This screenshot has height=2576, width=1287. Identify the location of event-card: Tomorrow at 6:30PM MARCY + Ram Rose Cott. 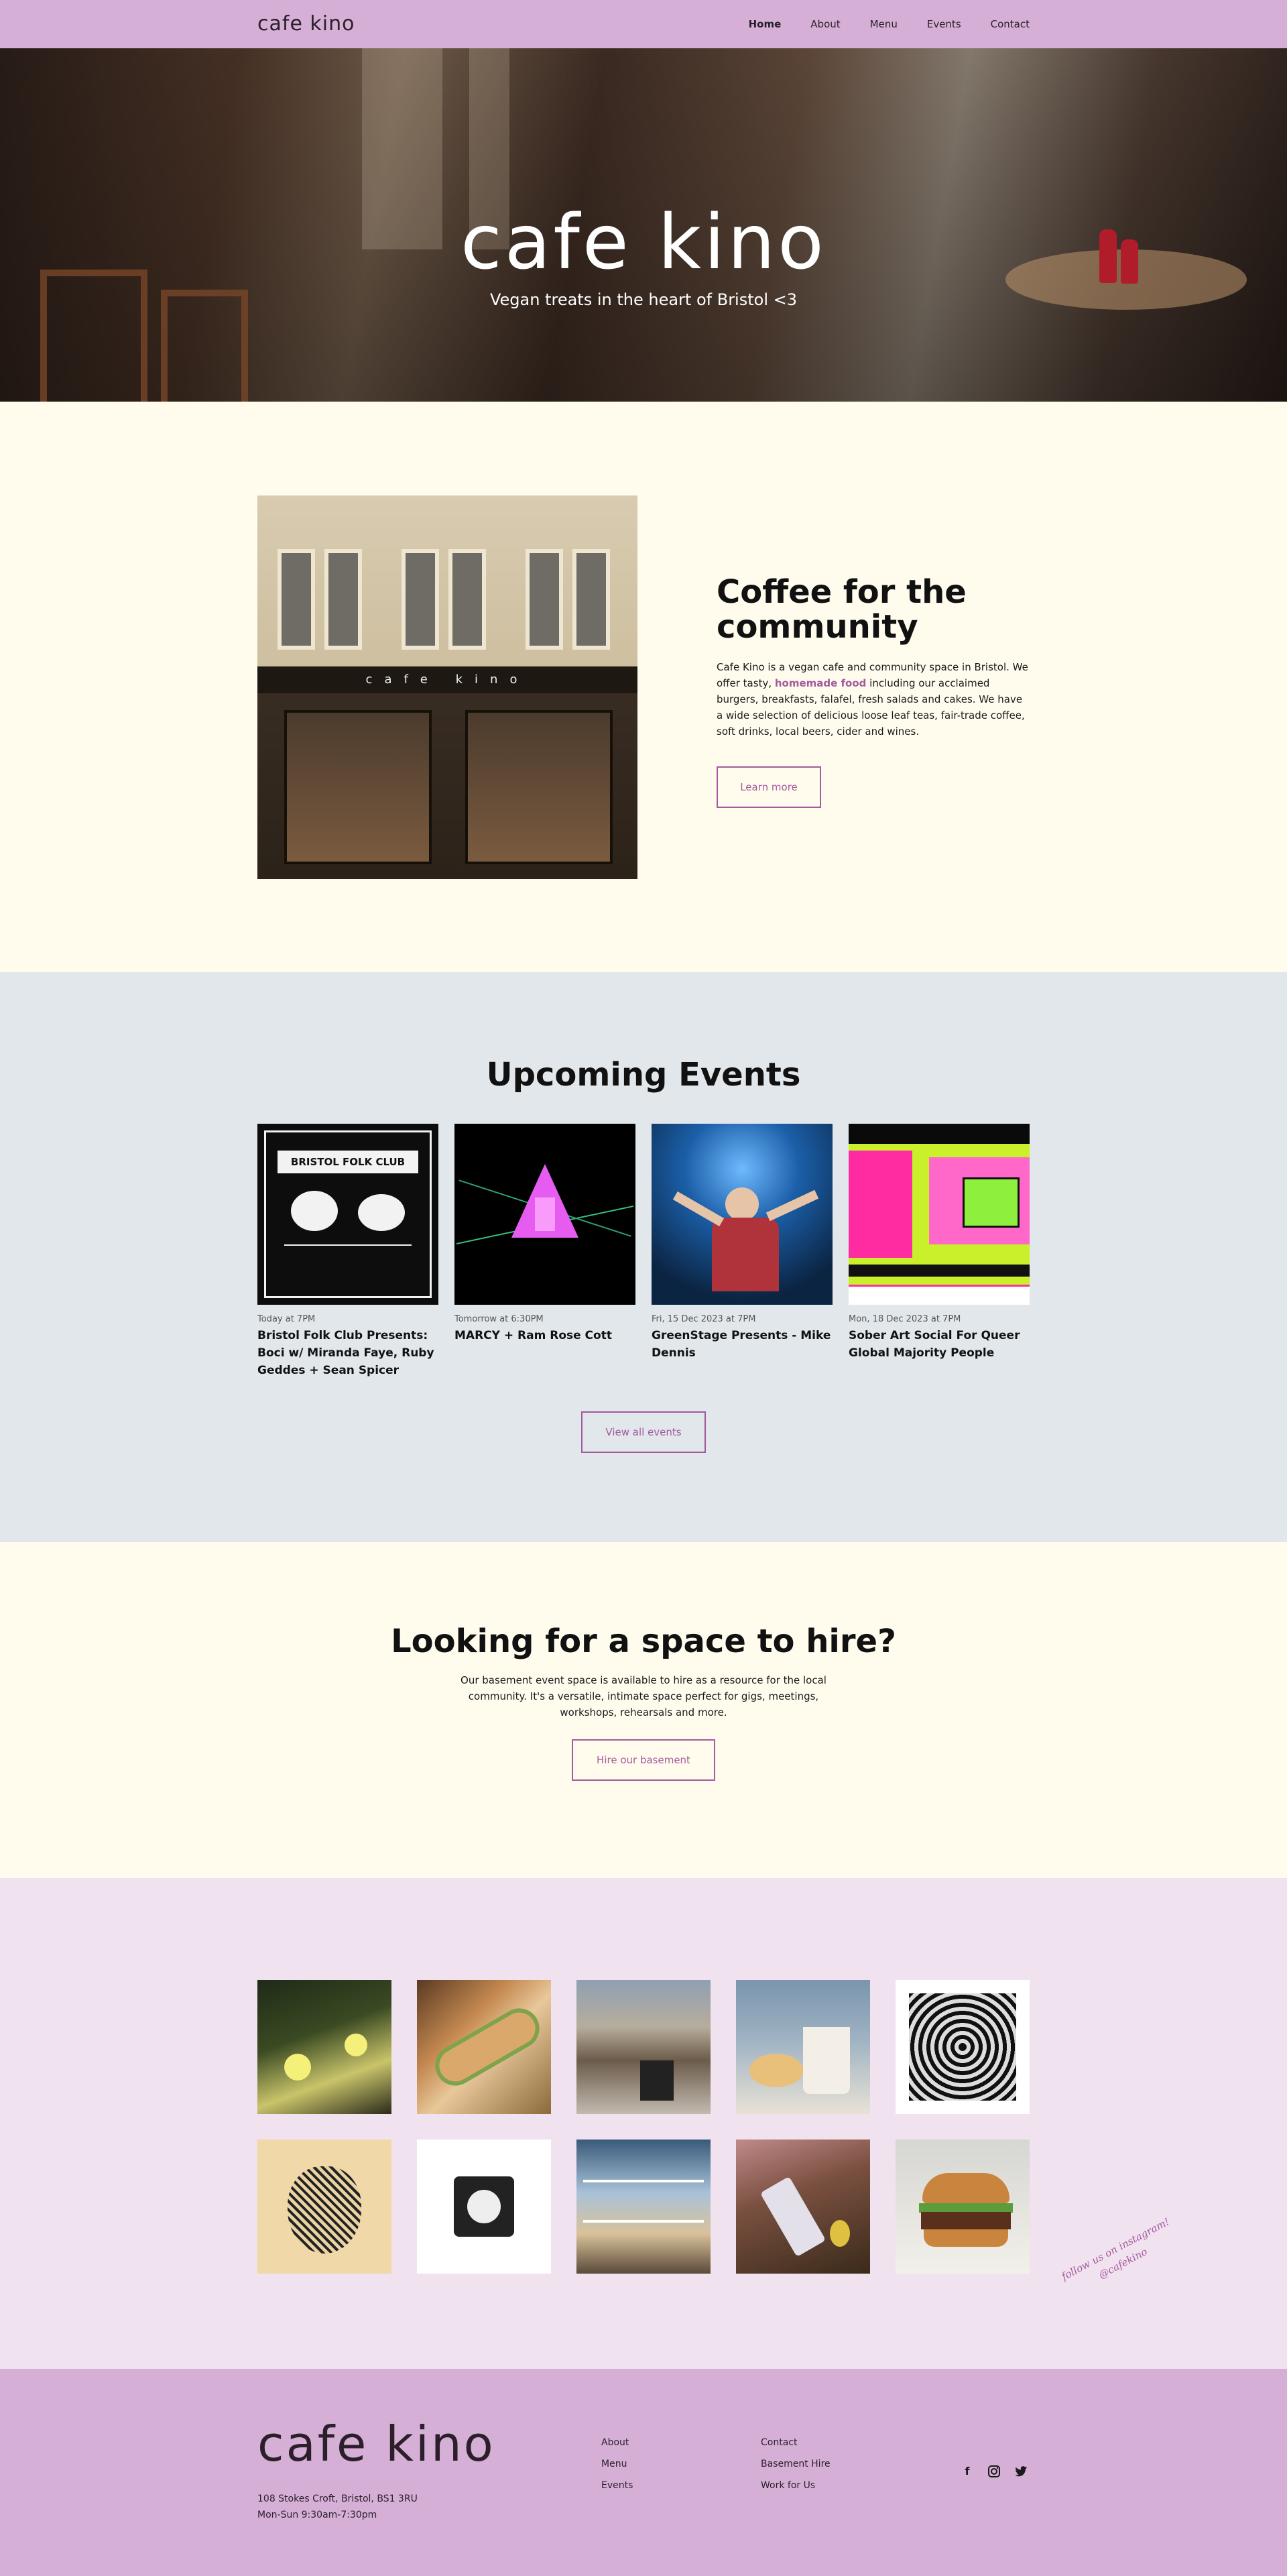
(544, 1234).